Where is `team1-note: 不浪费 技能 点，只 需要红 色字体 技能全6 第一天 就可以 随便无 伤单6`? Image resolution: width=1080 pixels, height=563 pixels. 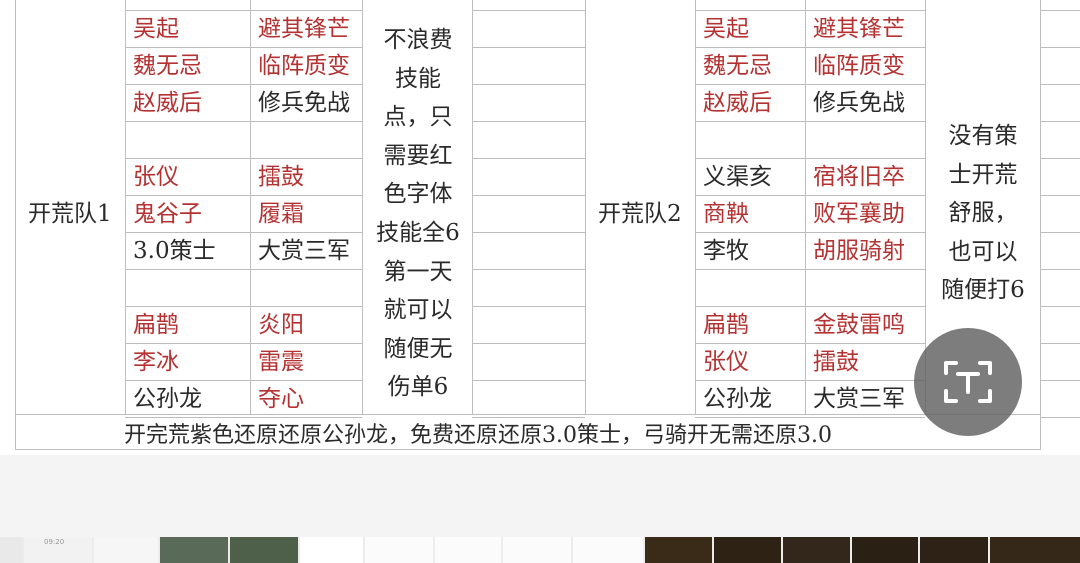 team1-note: 不浪费 技能 点，只 需要红 色字体 技能全6 第一天 就可以 随便无 伤单6 is located at coordinates (418, 214).